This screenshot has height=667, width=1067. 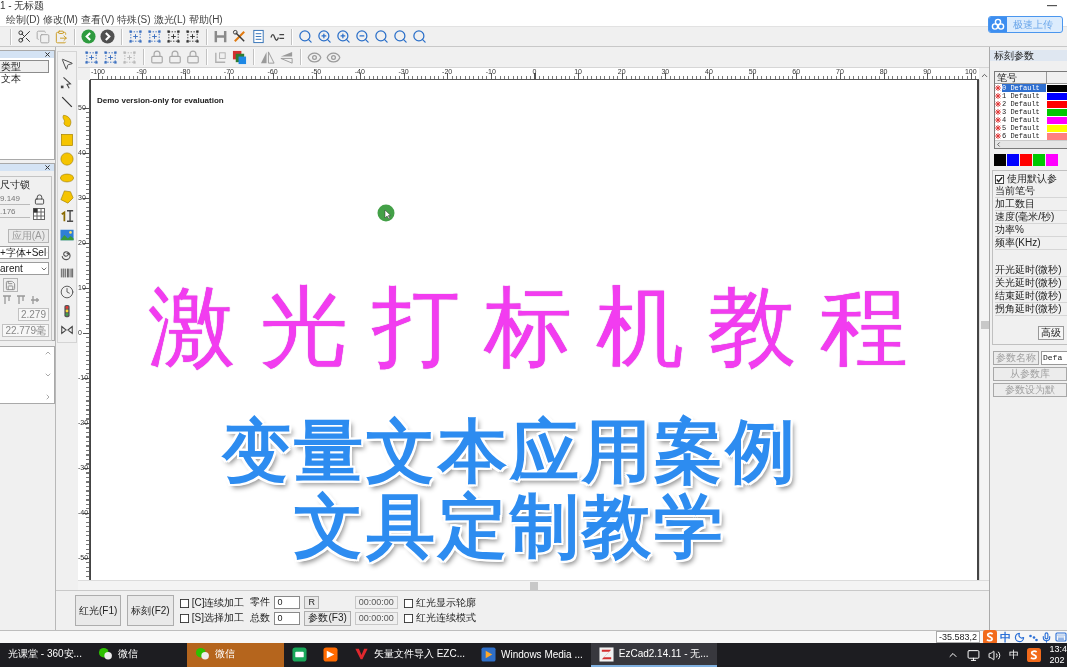 I want to click on polygon-icon, so click(x=67, y=197).